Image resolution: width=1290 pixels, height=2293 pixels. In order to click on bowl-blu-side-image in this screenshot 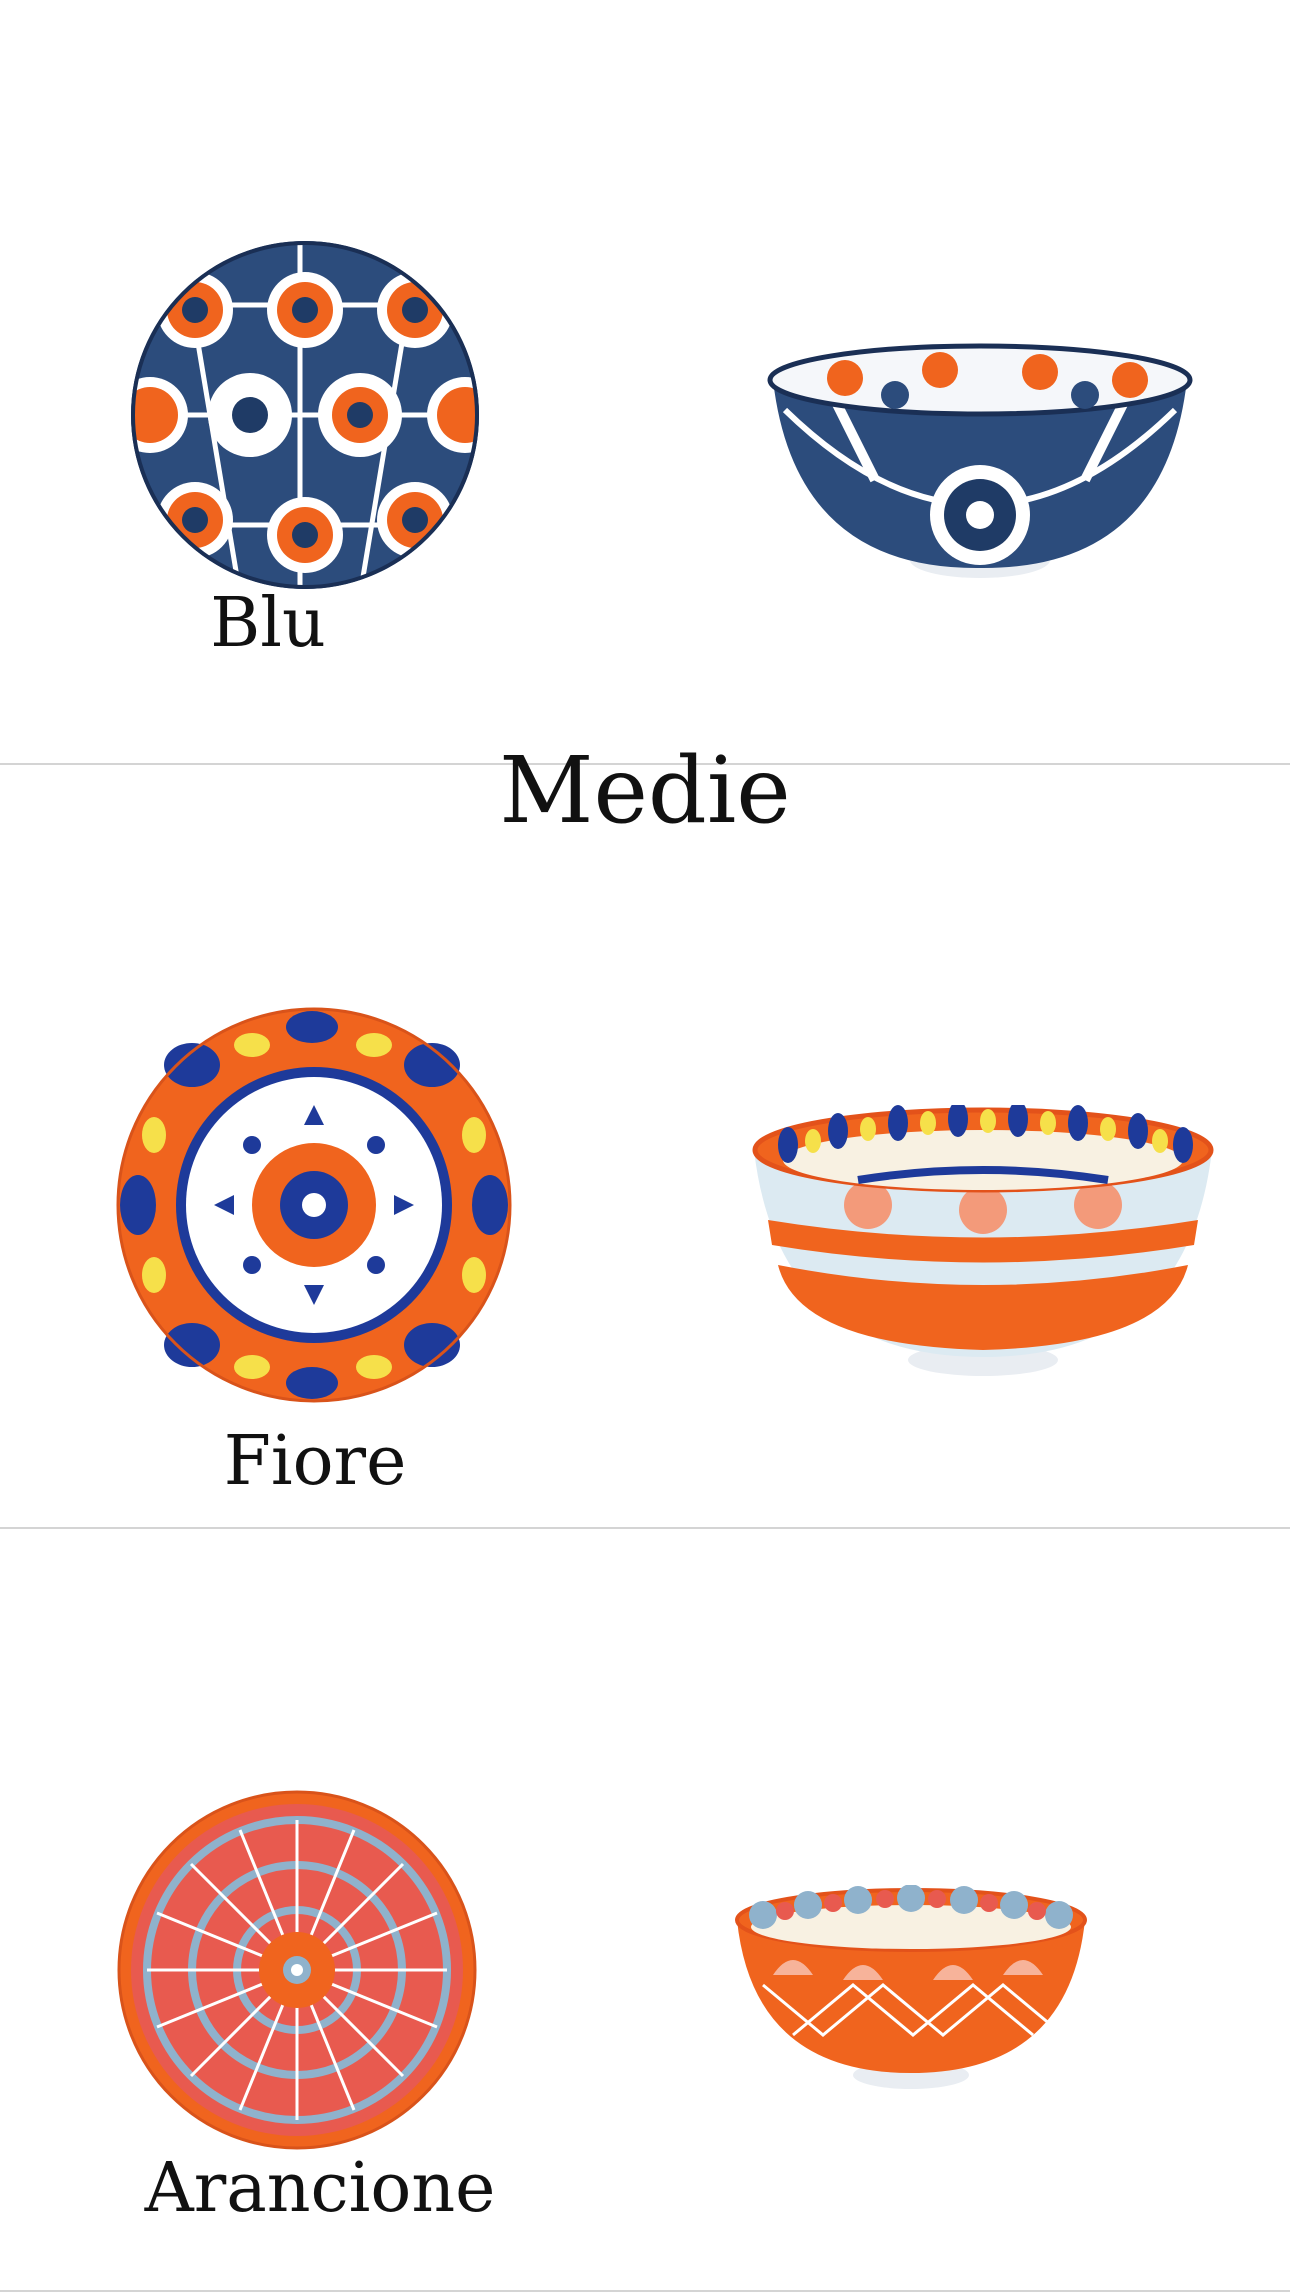, I will do `click(980, 460)`.